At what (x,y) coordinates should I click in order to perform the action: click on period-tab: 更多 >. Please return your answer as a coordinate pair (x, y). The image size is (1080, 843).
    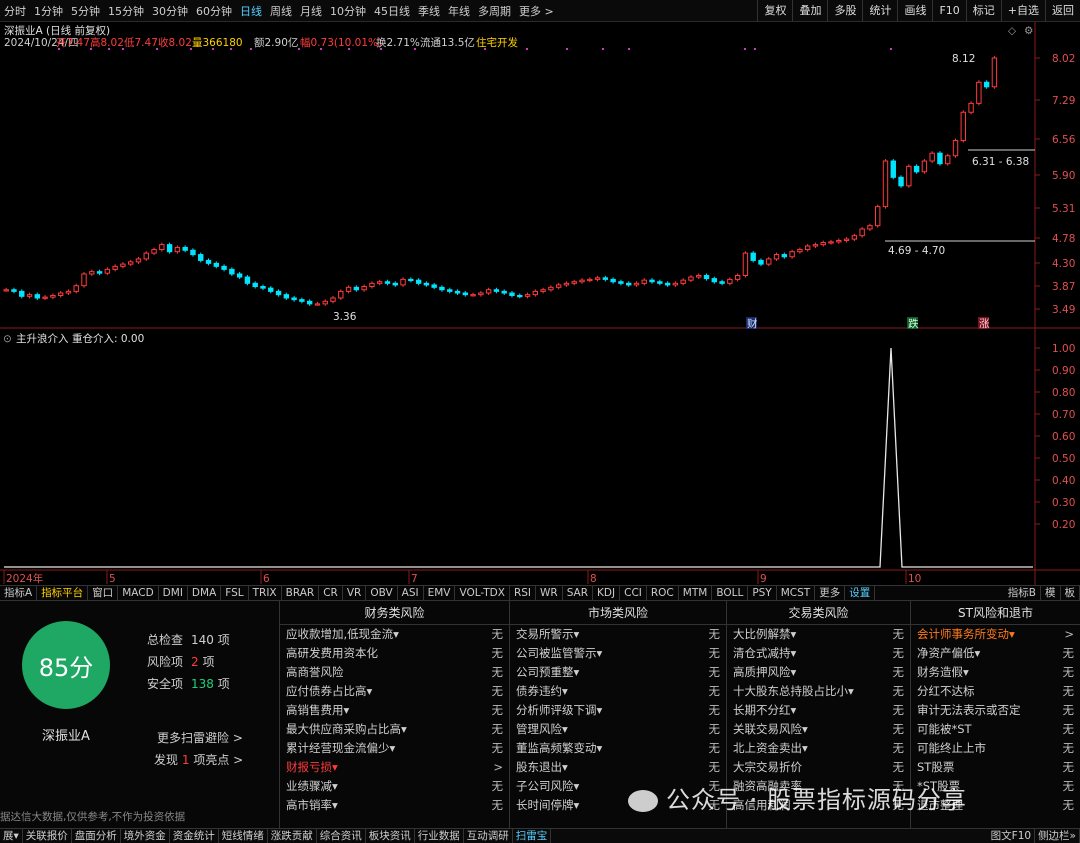
    Looking at the image, I should click on (536, 11).